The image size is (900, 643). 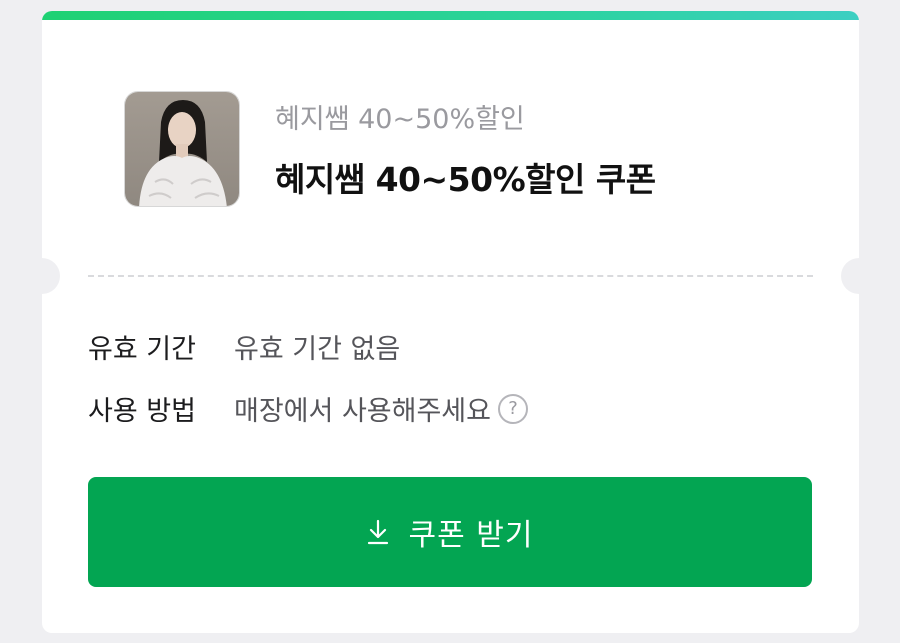 What do you see at coordinates (378, 532) in the screenshot?
I see `download-icon` at bounding box center [378, 532].